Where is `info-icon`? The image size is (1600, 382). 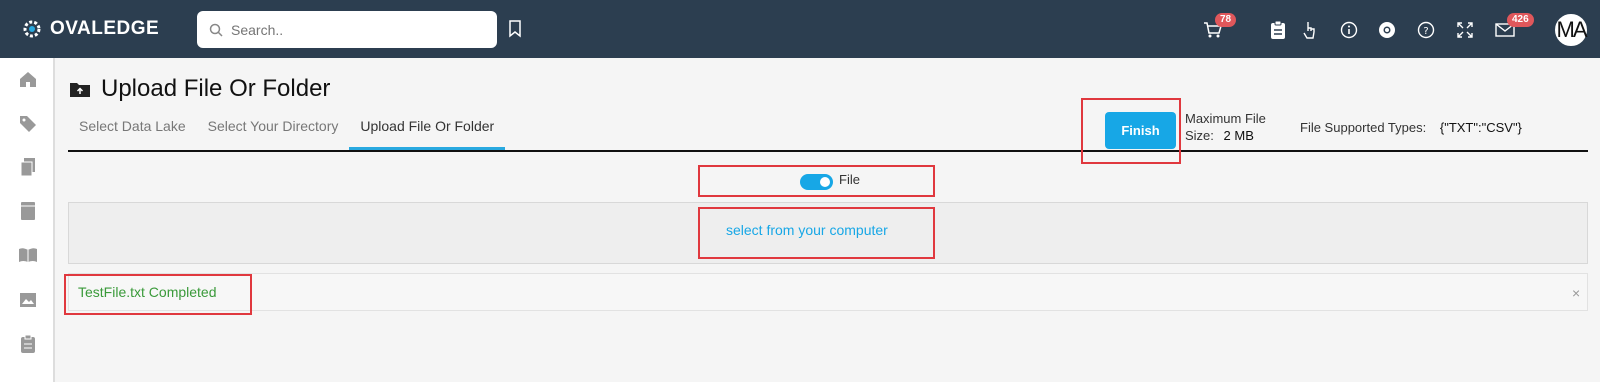 info-icon is located at coordinates (1349, 30).